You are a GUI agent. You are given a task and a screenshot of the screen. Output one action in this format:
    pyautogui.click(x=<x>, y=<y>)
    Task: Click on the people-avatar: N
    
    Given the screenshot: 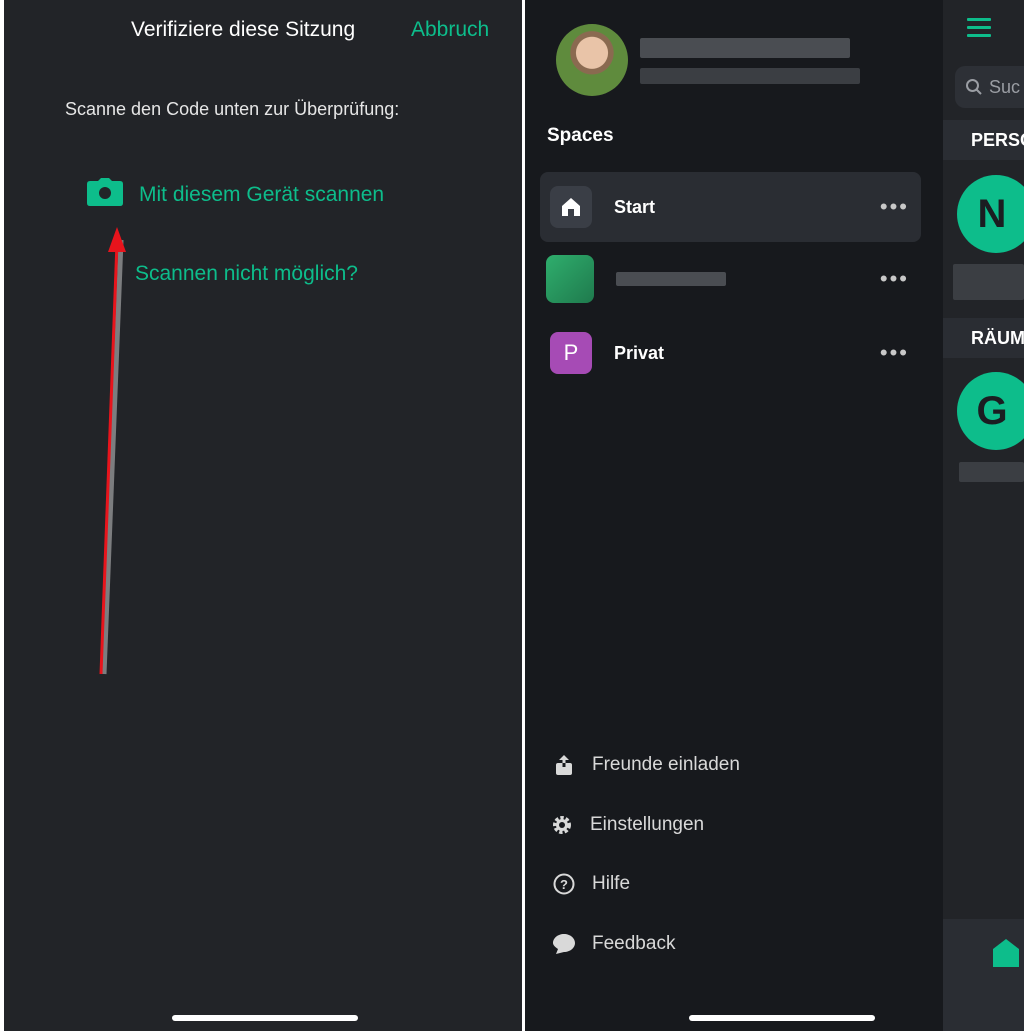 What is the action you would take?
    pyautogui.click(x=990, y=214)
    